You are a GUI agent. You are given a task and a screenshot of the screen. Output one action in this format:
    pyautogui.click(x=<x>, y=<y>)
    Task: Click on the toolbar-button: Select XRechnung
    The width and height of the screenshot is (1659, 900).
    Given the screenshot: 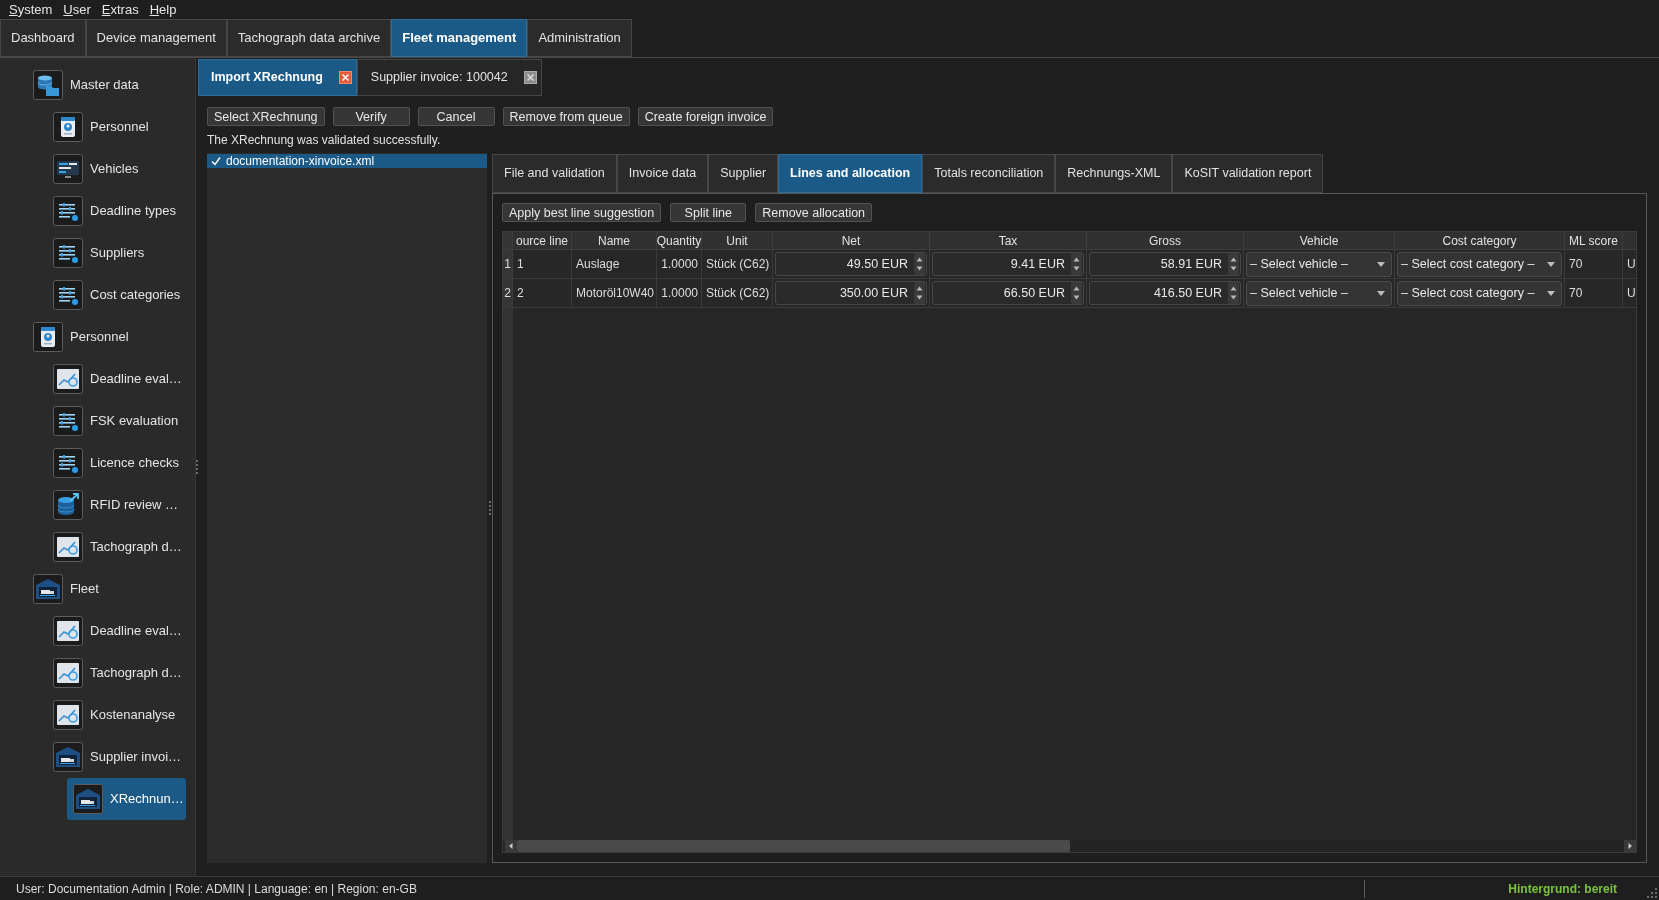 What is the action you would take?
    pyautogui.click(x=266, y=116)
    